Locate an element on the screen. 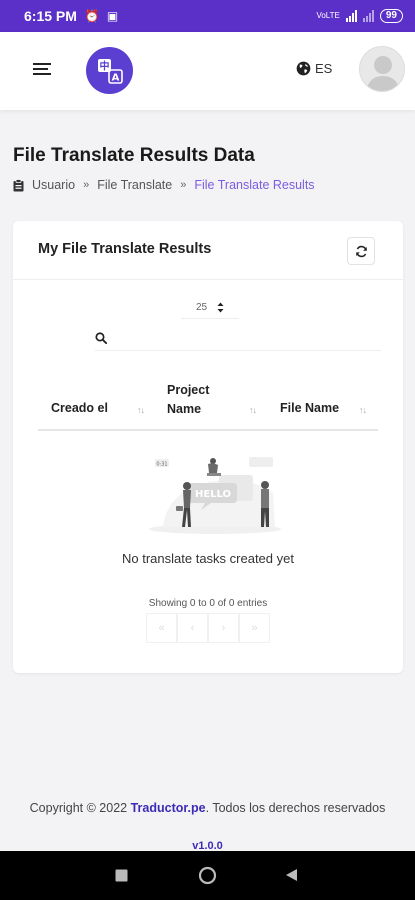  table-info: Showing 0 to 0 of 0 entries is located at coordinates (208, 603).